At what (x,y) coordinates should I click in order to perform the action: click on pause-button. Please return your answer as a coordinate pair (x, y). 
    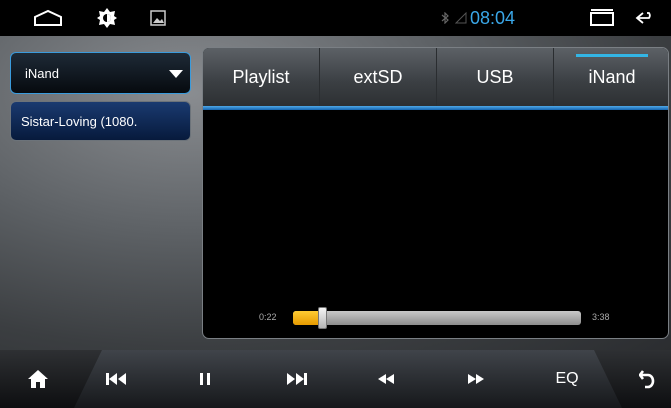
    Looking at the image, I should click on (205, 379).